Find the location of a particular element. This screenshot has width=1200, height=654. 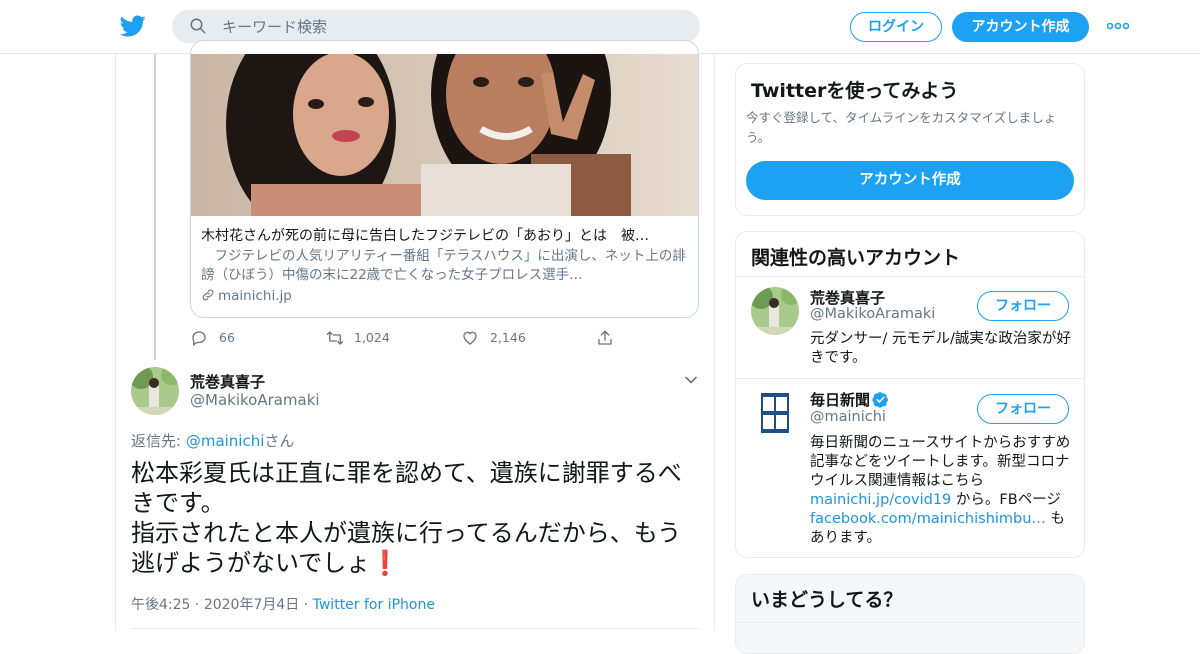

twitter-bird-icon is located at coordinates (133, 26).